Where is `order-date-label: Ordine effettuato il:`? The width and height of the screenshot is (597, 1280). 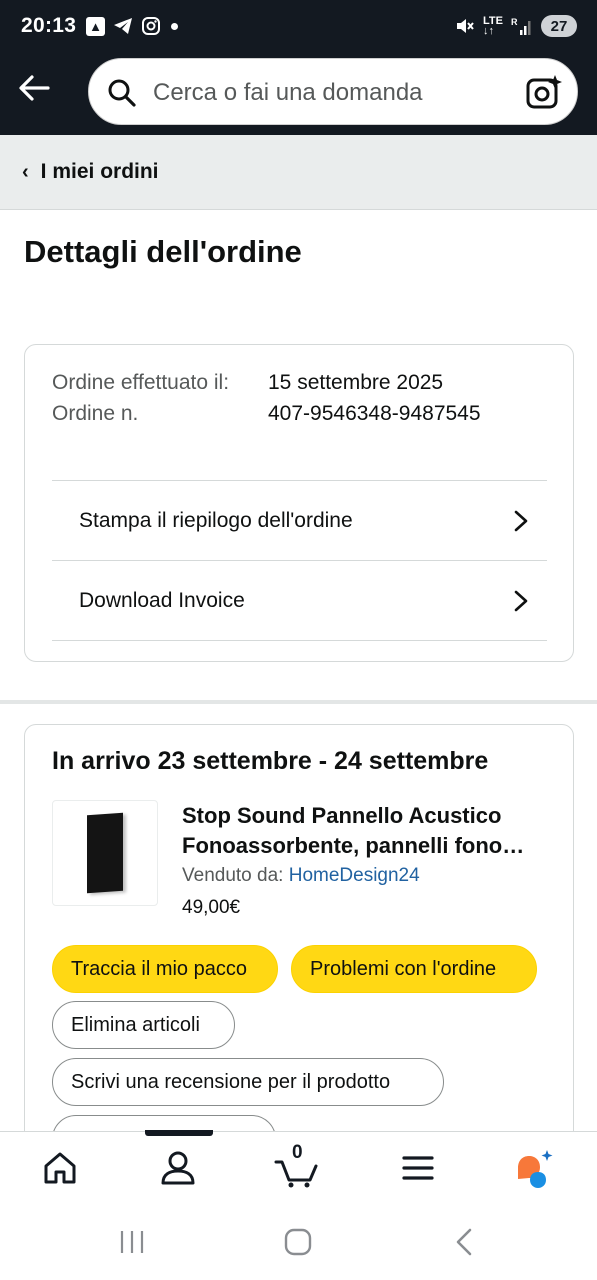 order-date-label: Ordine effettuato il: is located at coordinates (141, 382).